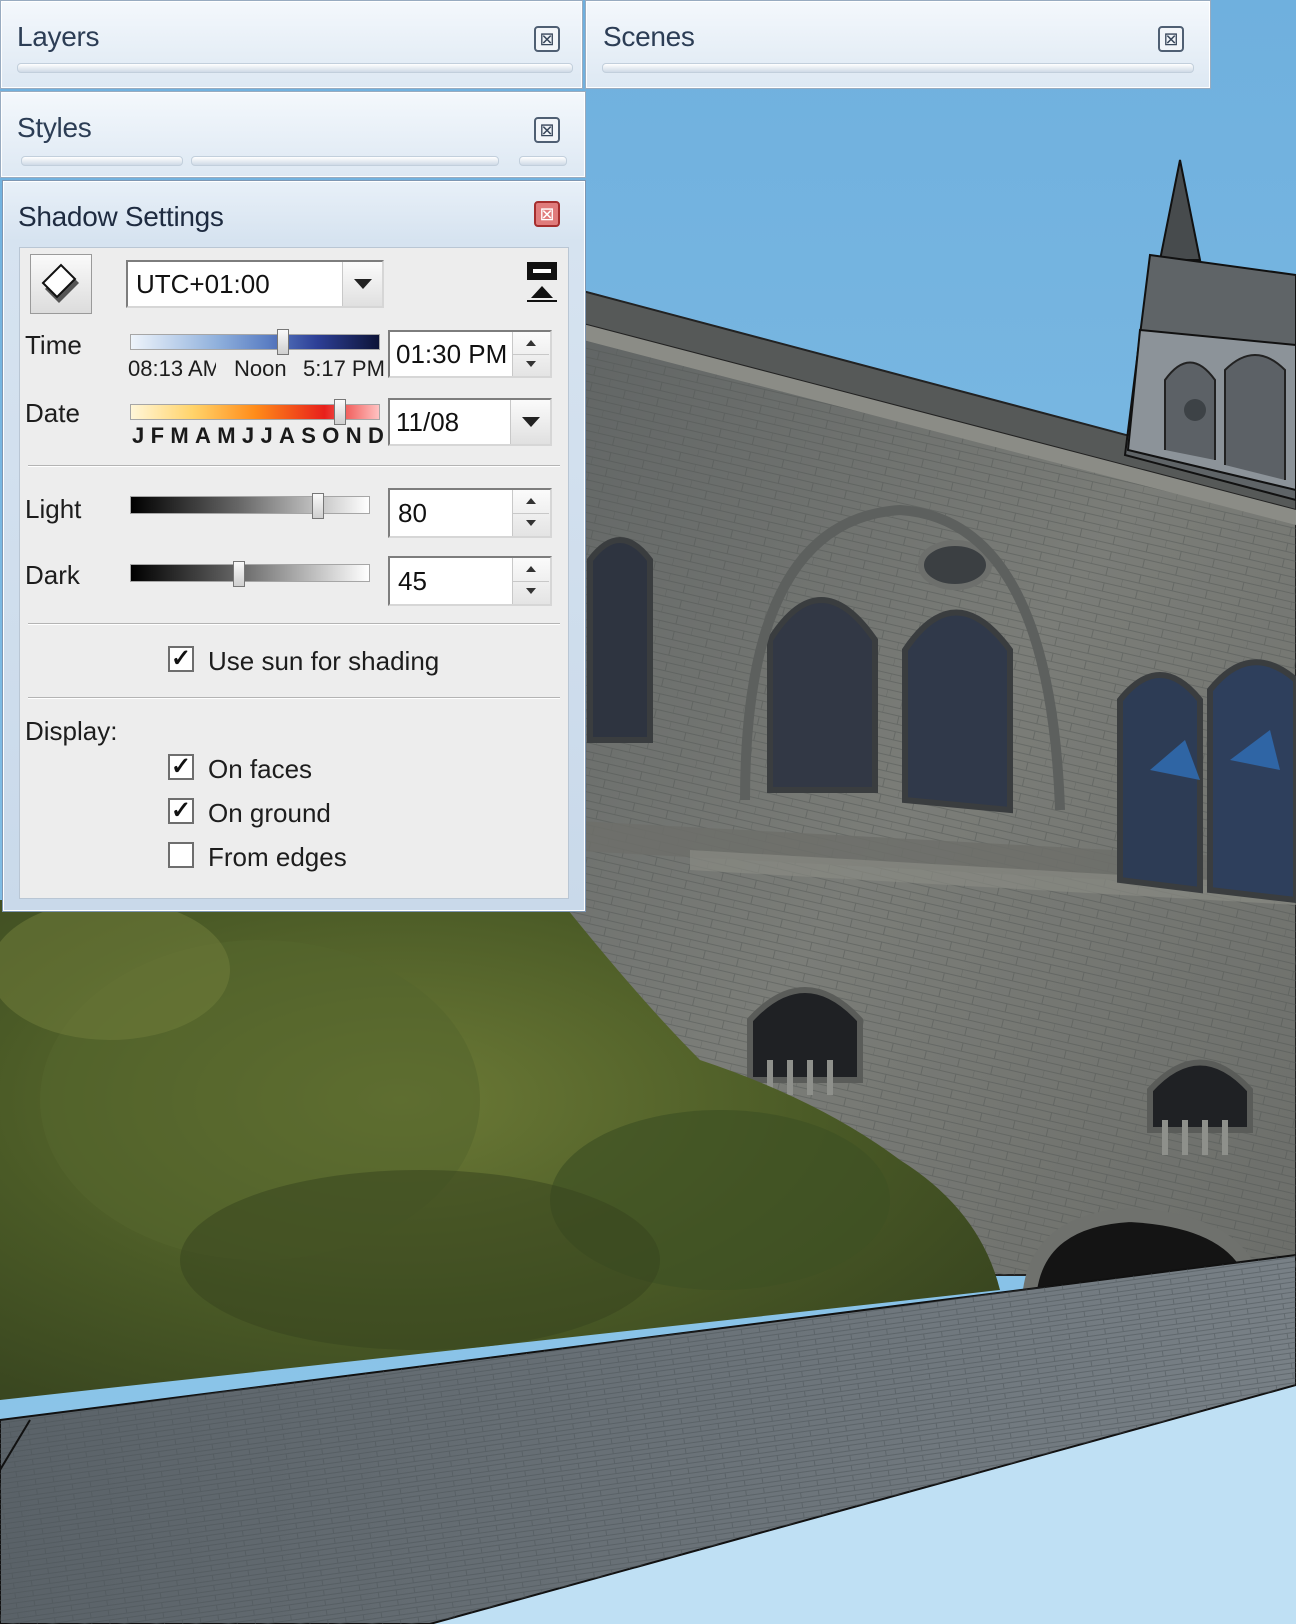 Image resolution: width=1296 pixels, height=1624 pixels. I want to click on month-label: D, so click(375, 435).